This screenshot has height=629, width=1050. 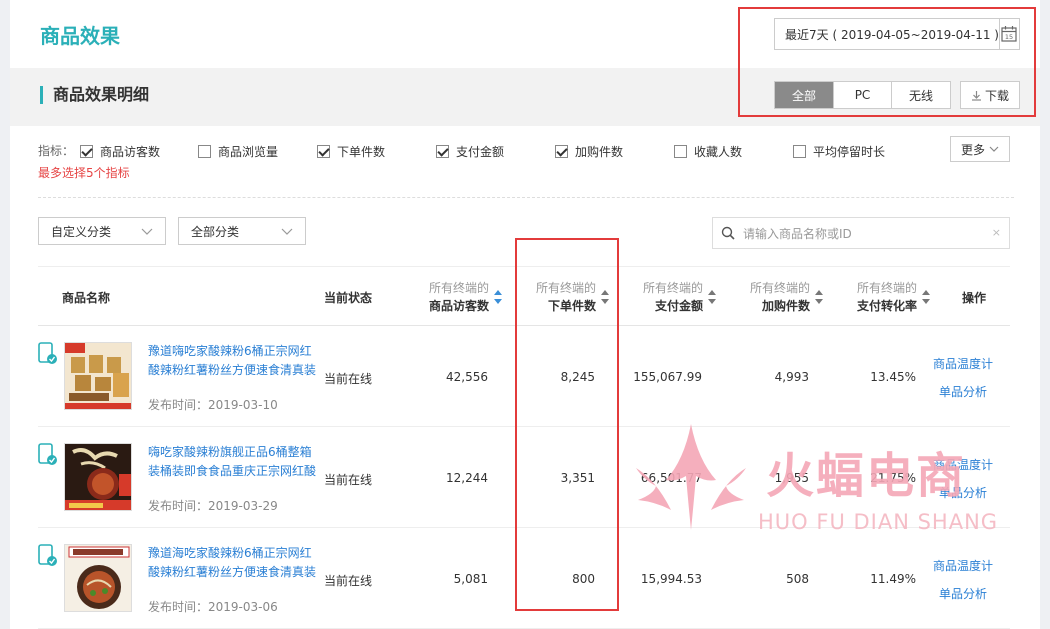 What do you see at coordinates (557, 297) in the screenshot?
I see `col-header-orders: 所有终端的 下单件数` at bounding box center [557, 297].